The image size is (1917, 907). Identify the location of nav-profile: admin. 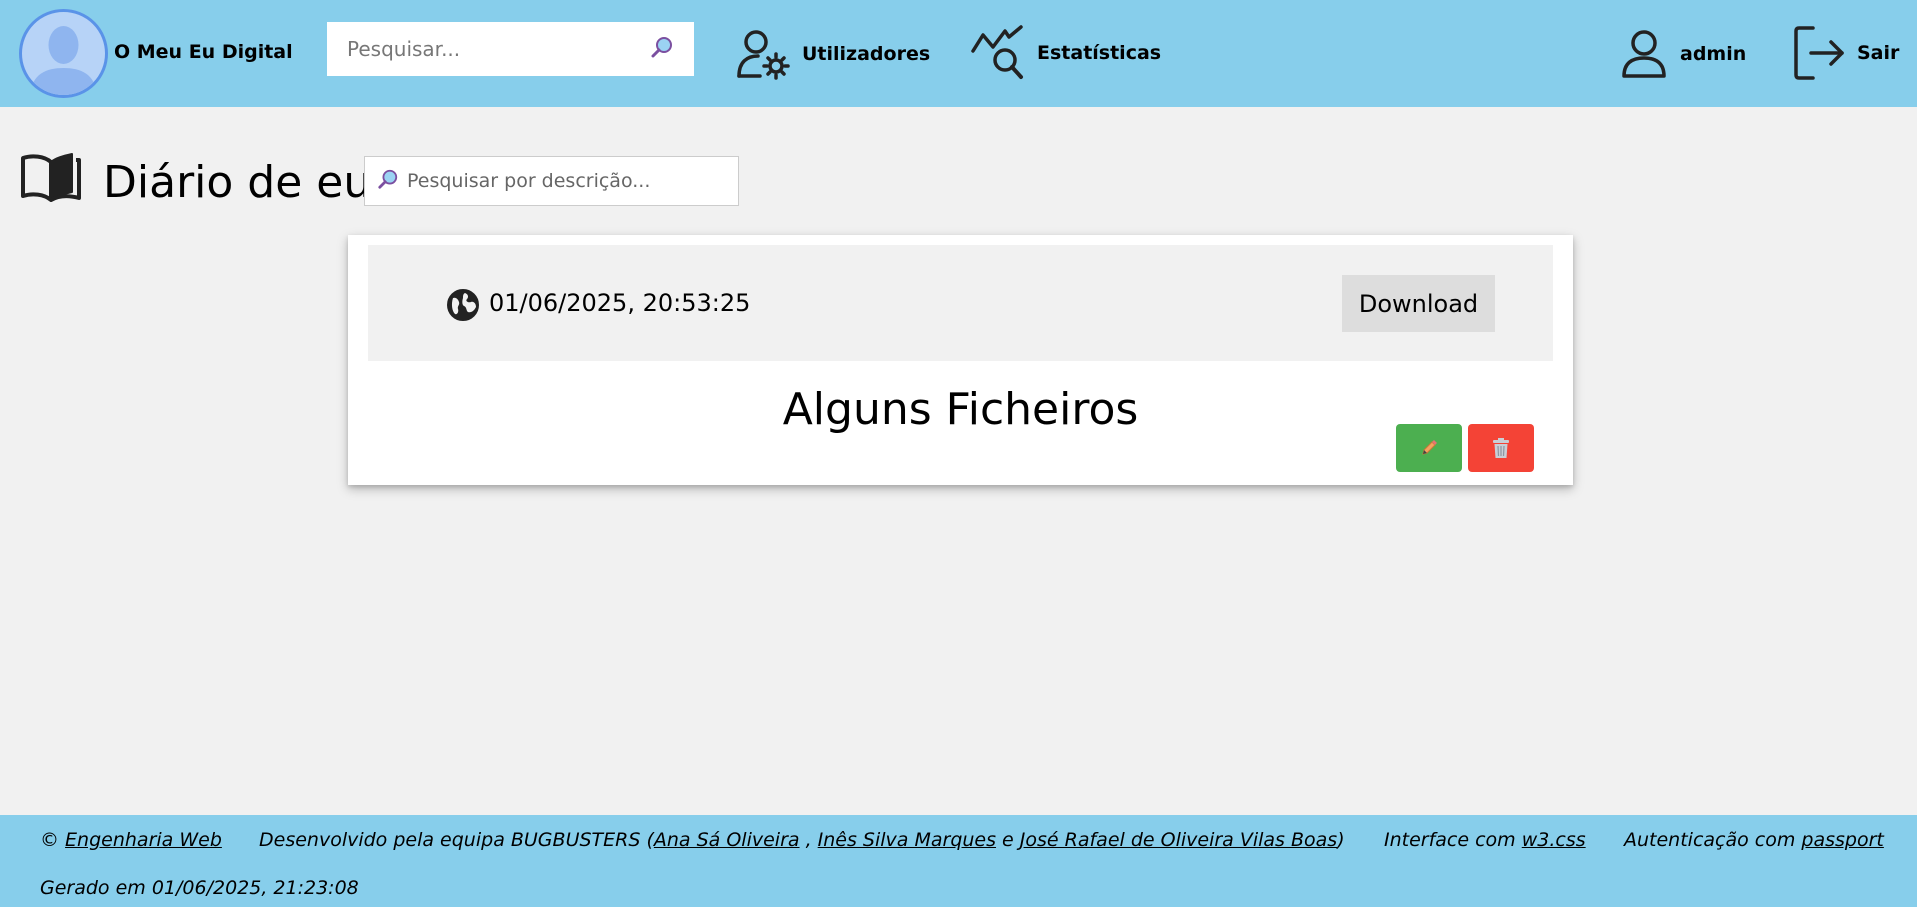
(1683, 54).